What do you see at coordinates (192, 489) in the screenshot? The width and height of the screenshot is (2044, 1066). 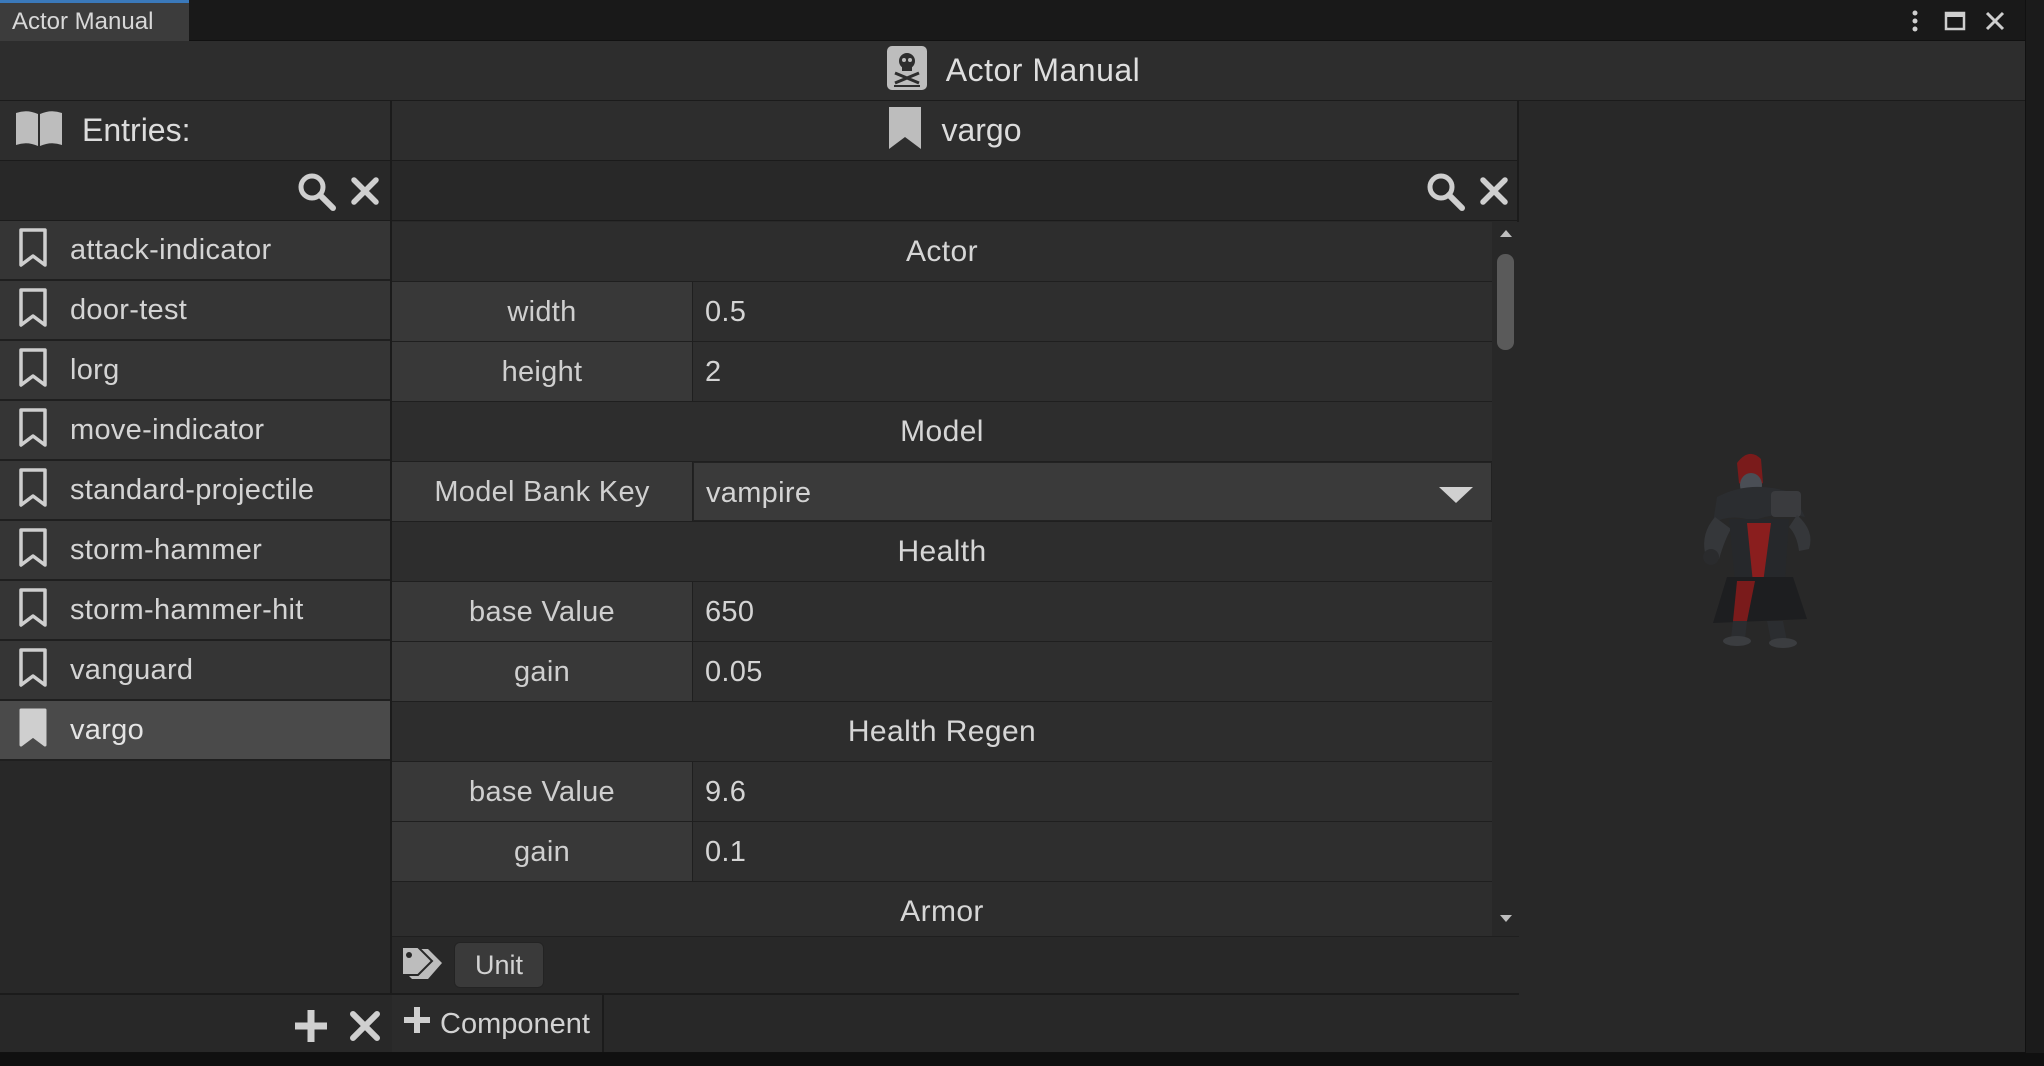 I see `entry-label: standard-projectile` at bounding box center [192, 489].